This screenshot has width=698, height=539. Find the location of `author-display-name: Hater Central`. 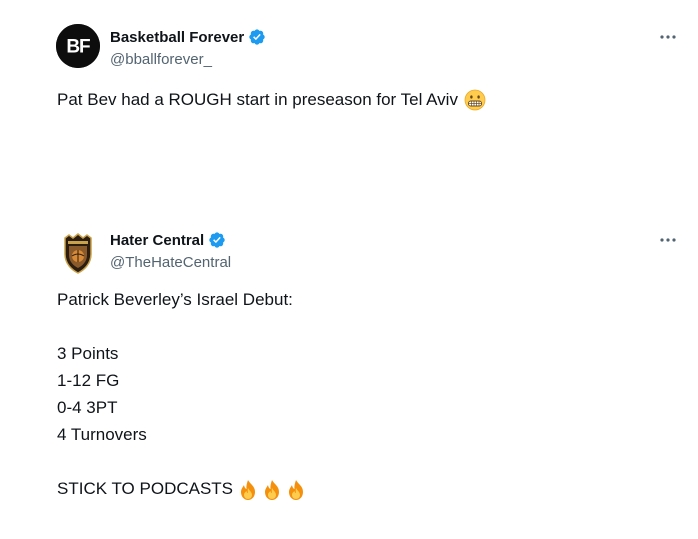

author-display-name: Hater Central is located at coordinates (157, 240).